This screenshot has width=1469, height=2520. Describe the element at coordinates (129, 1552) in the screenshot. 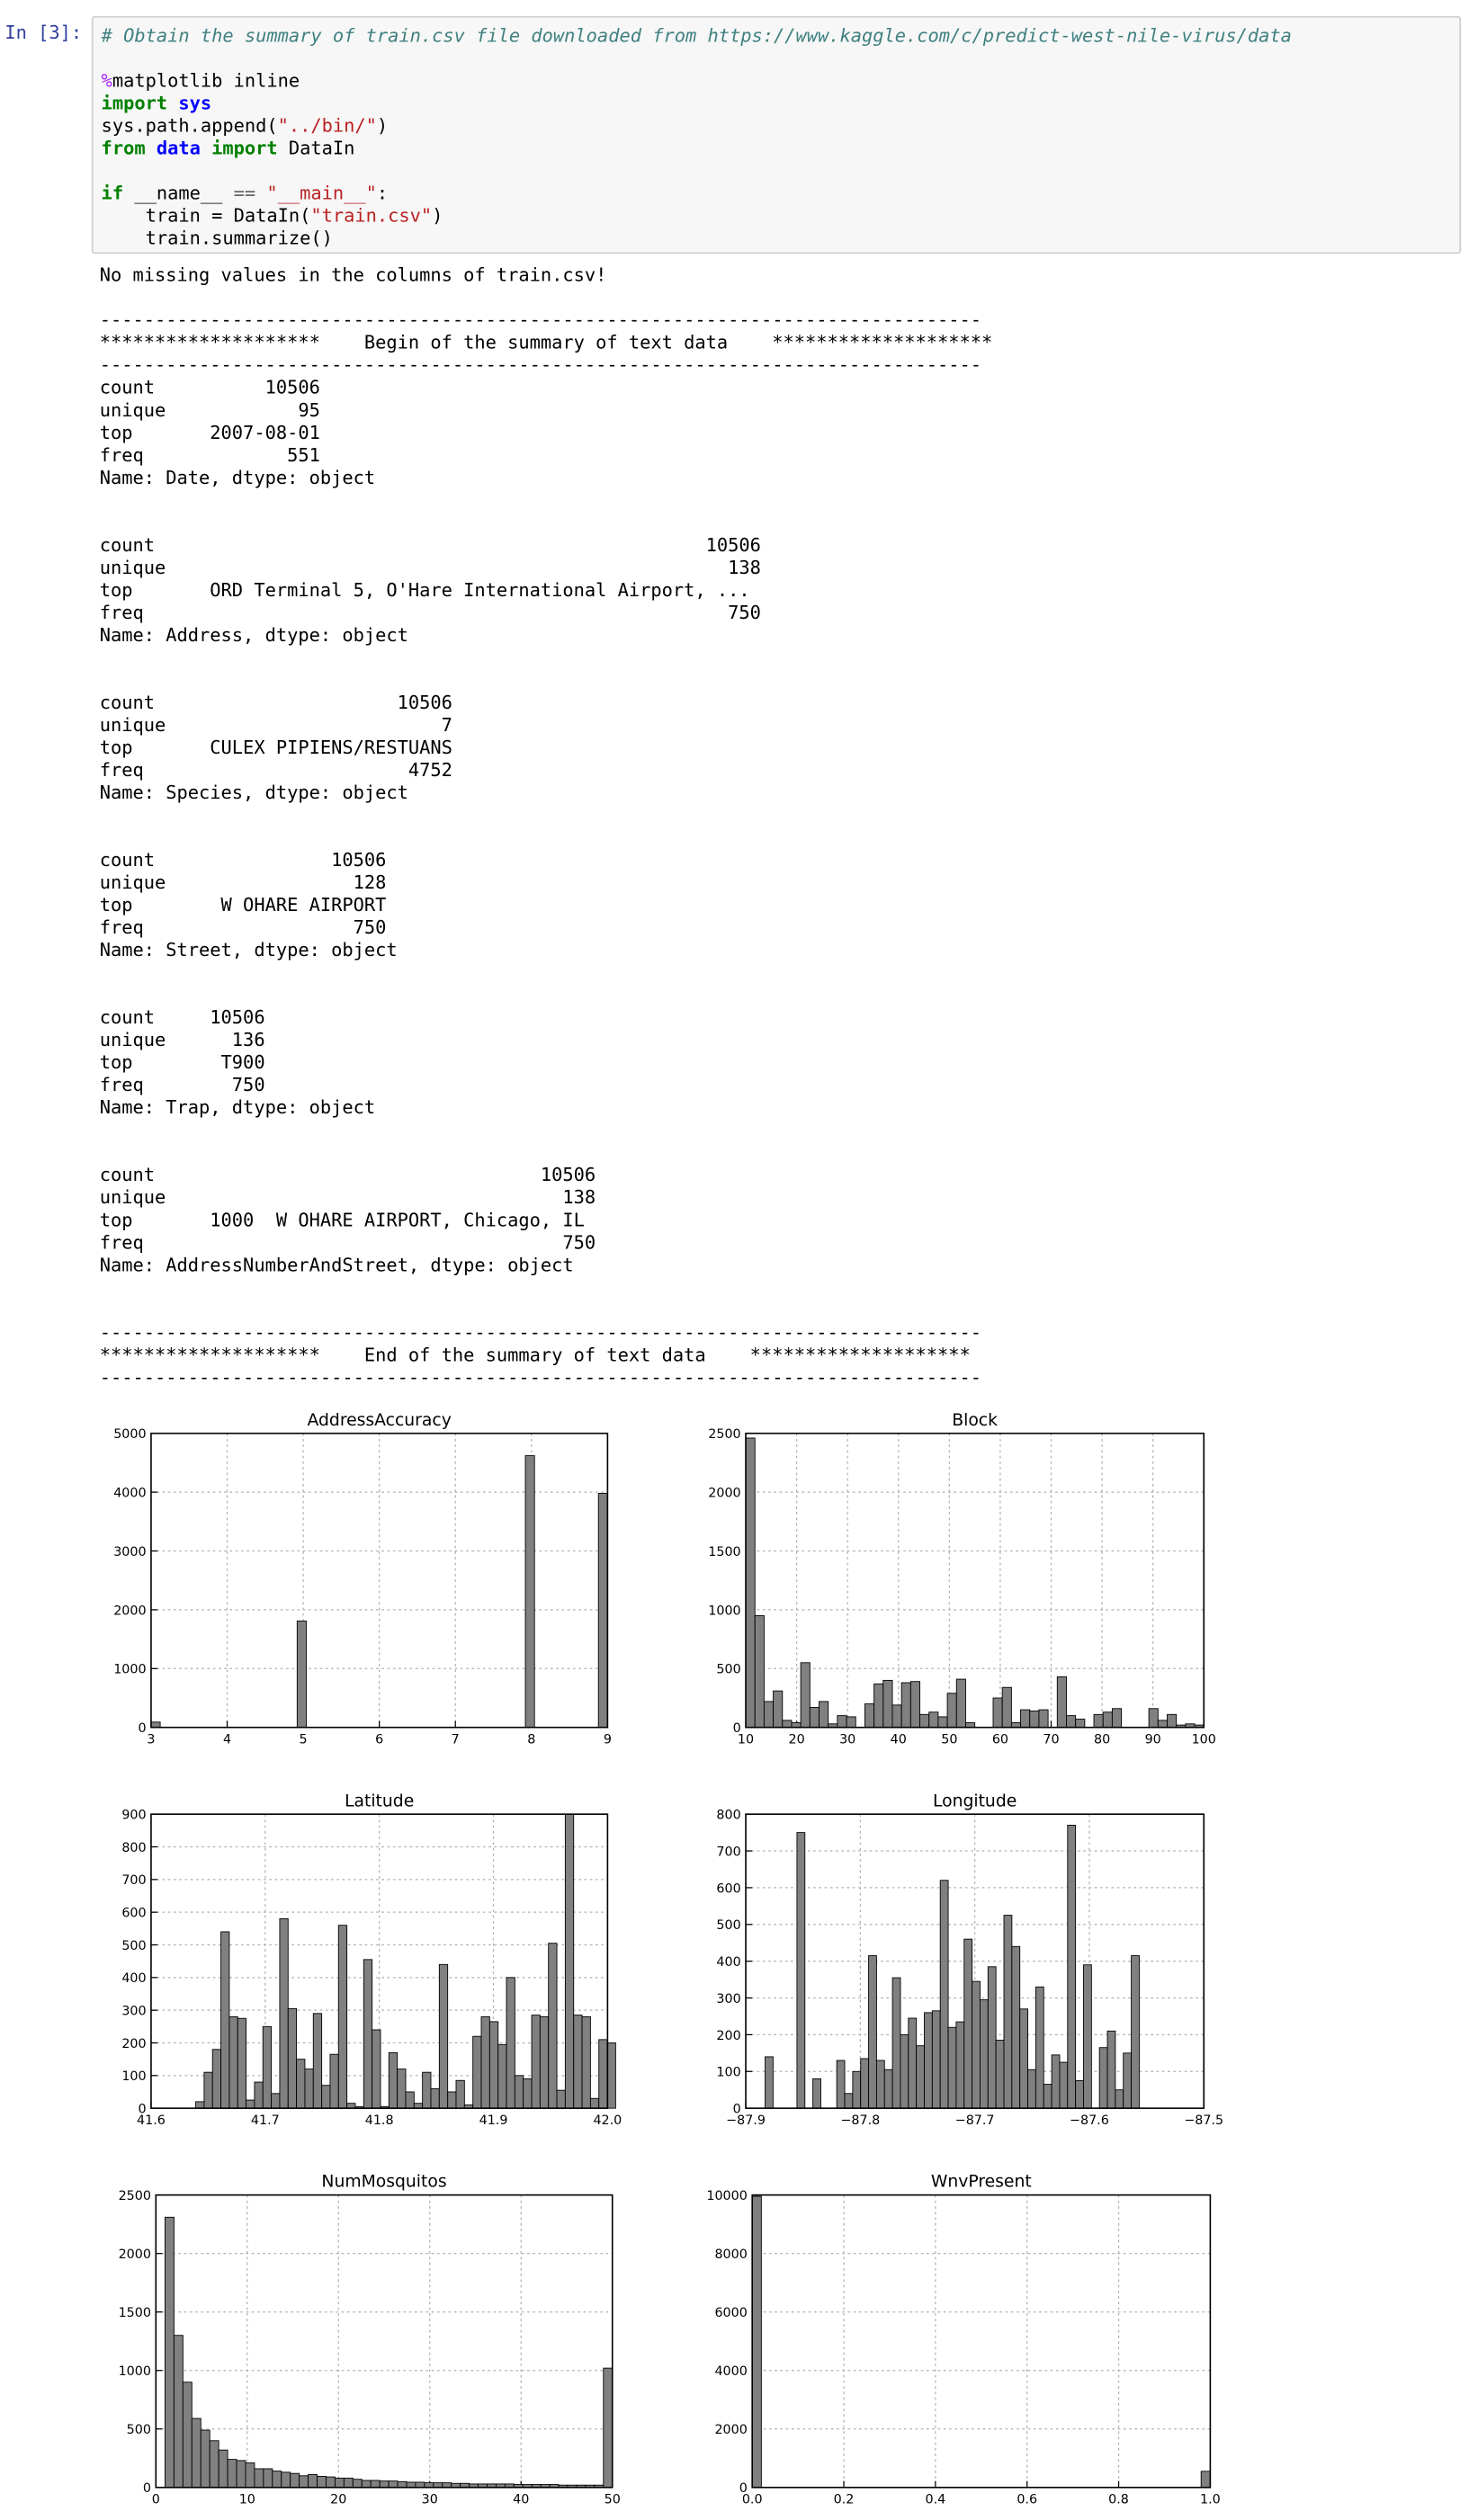

I see `y-tick-label: 3000` at that location.